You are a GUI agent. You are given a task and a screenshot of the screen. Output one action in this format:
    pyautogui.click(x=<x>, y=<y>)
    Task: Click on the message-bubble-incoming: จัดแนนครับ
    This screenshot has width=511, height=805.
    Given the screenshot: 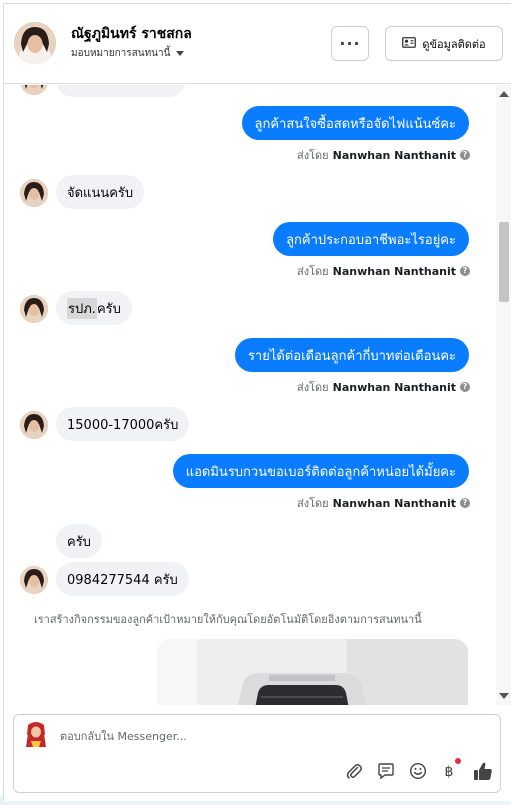 What is the action you would take?
    pyautogui.click(x=100, y=192)
    